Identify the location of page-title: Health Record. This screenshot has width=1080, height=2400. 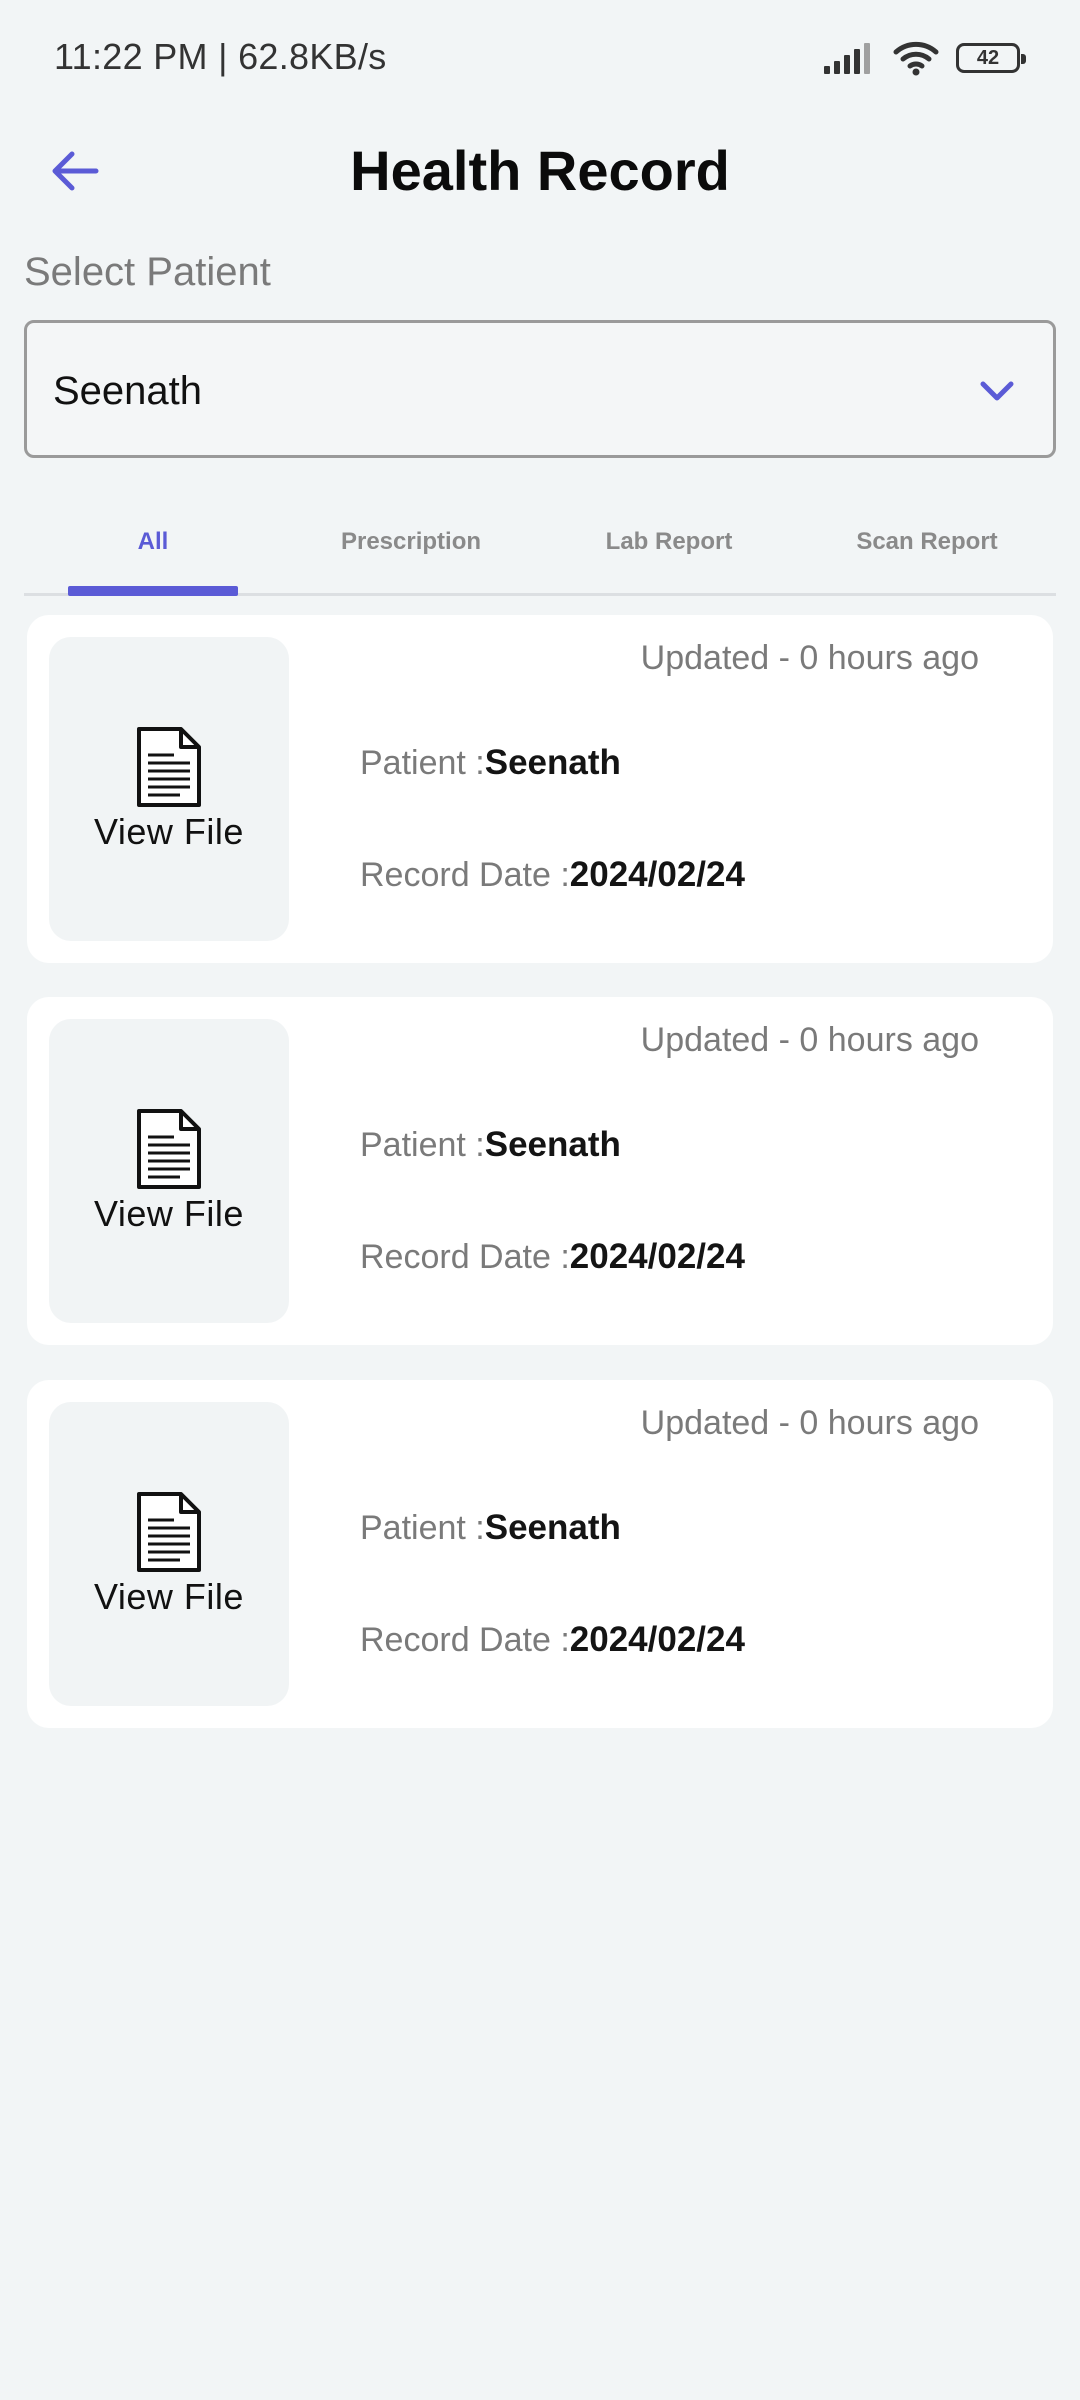
(540, 170).